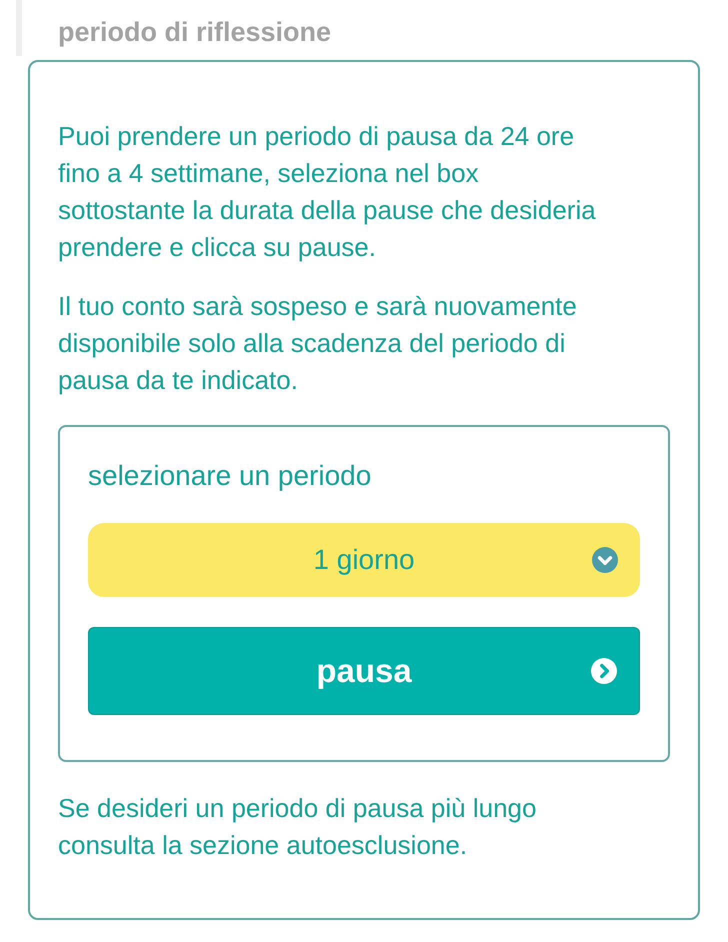 This screenshot has width=728, height=942. What do you see at coordinates (605, 560) in the screenshot?
I see `chevron-down-icon` at bounding box center [605, 560].